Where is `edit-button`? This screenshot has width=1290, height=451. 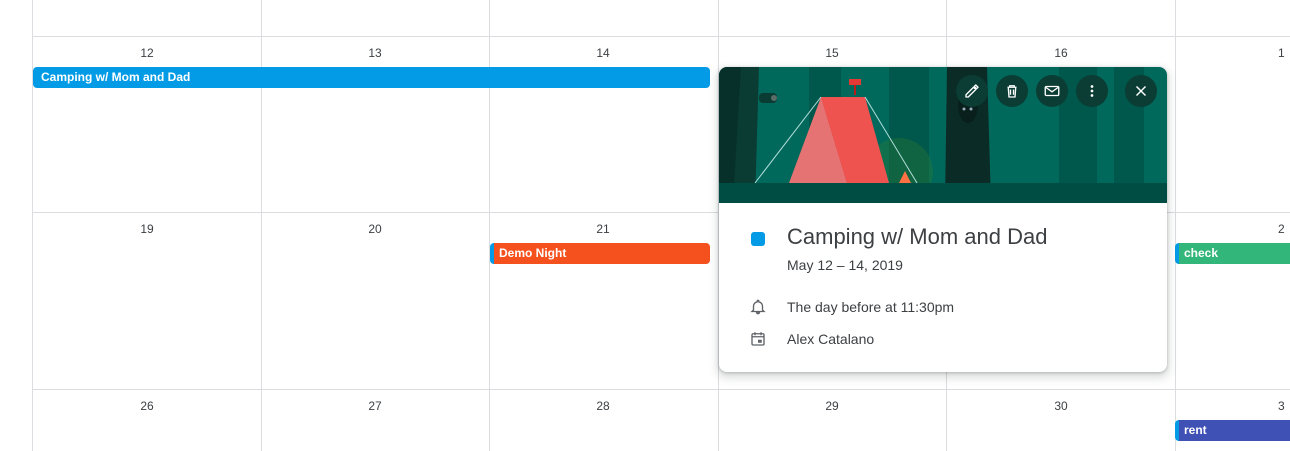
edit-button is located at coordinates (972, 91).